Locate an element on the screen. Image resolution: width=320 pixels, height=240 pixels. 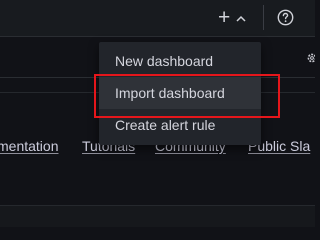
help-circle-icon is located at coordinates (285, 17).